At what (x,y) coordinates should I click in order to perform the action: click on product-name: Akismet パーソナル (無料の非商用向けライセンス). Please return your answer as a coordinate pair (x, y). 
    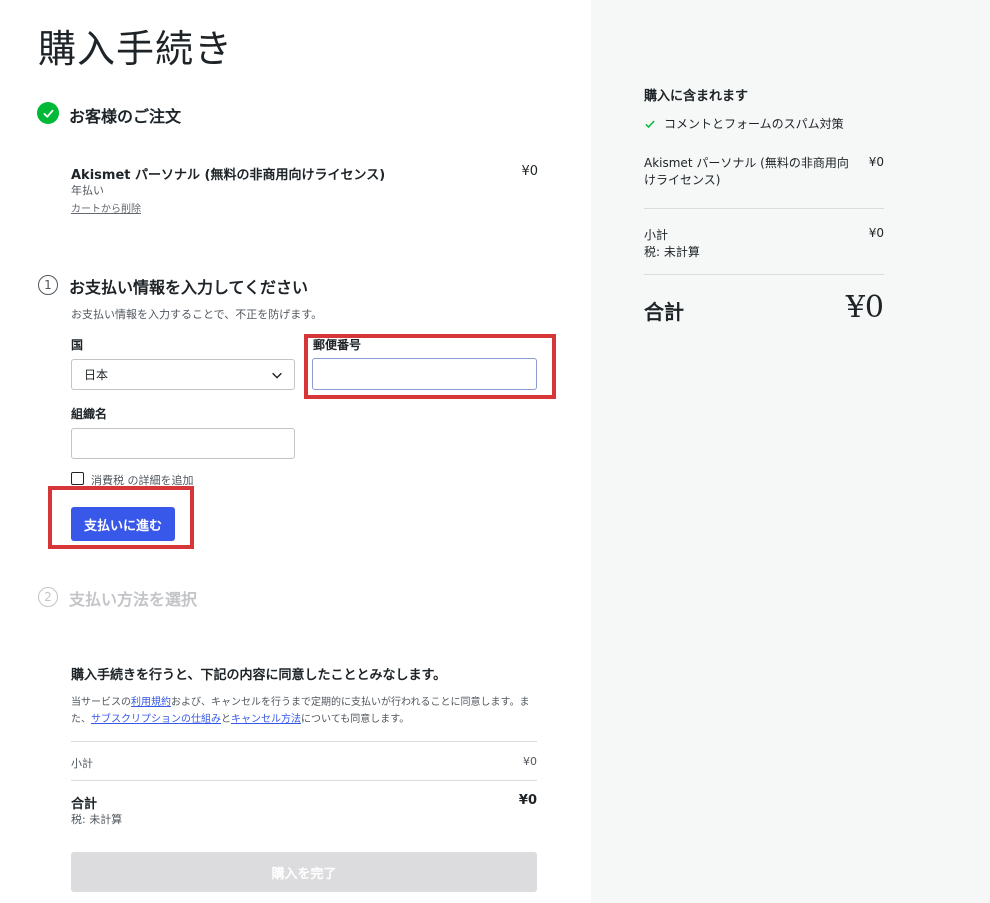
    Looking at the image, I should click on (228, 175).